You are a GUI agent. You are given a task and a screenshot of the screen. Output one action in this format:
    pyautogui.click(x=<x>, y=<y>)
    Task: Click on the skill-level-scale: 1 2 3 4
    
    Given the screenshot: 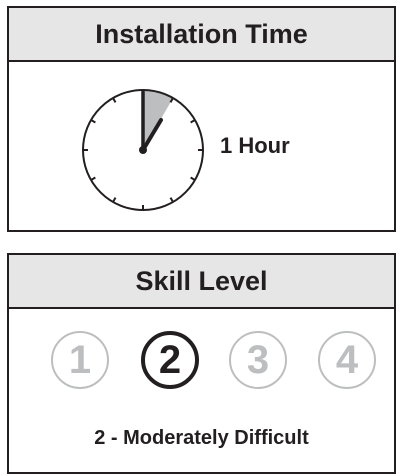 What is the action you would take?
    pyautogui.click(x=209, y=362)
    